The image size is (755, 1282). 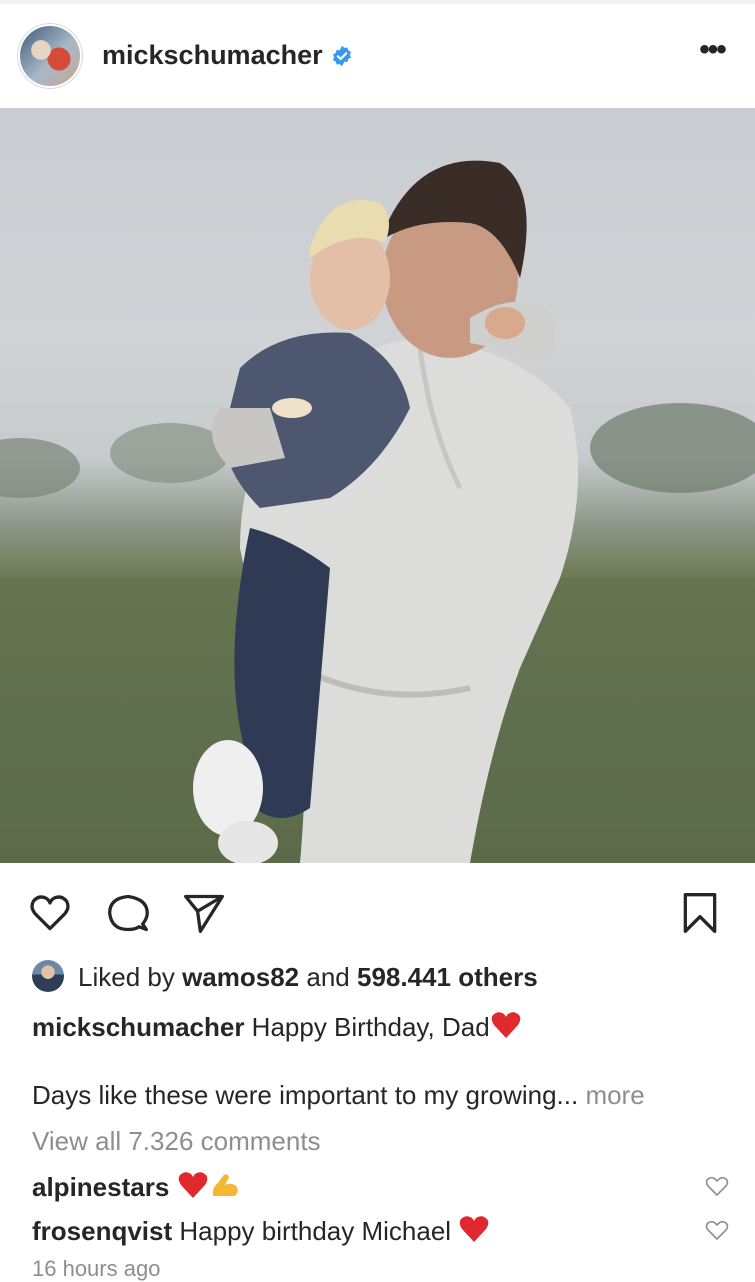 What do you see at coordinates (128, 913) in the screenshot?
I see `comment-bubble-icon` at bounding box center [128, 913].